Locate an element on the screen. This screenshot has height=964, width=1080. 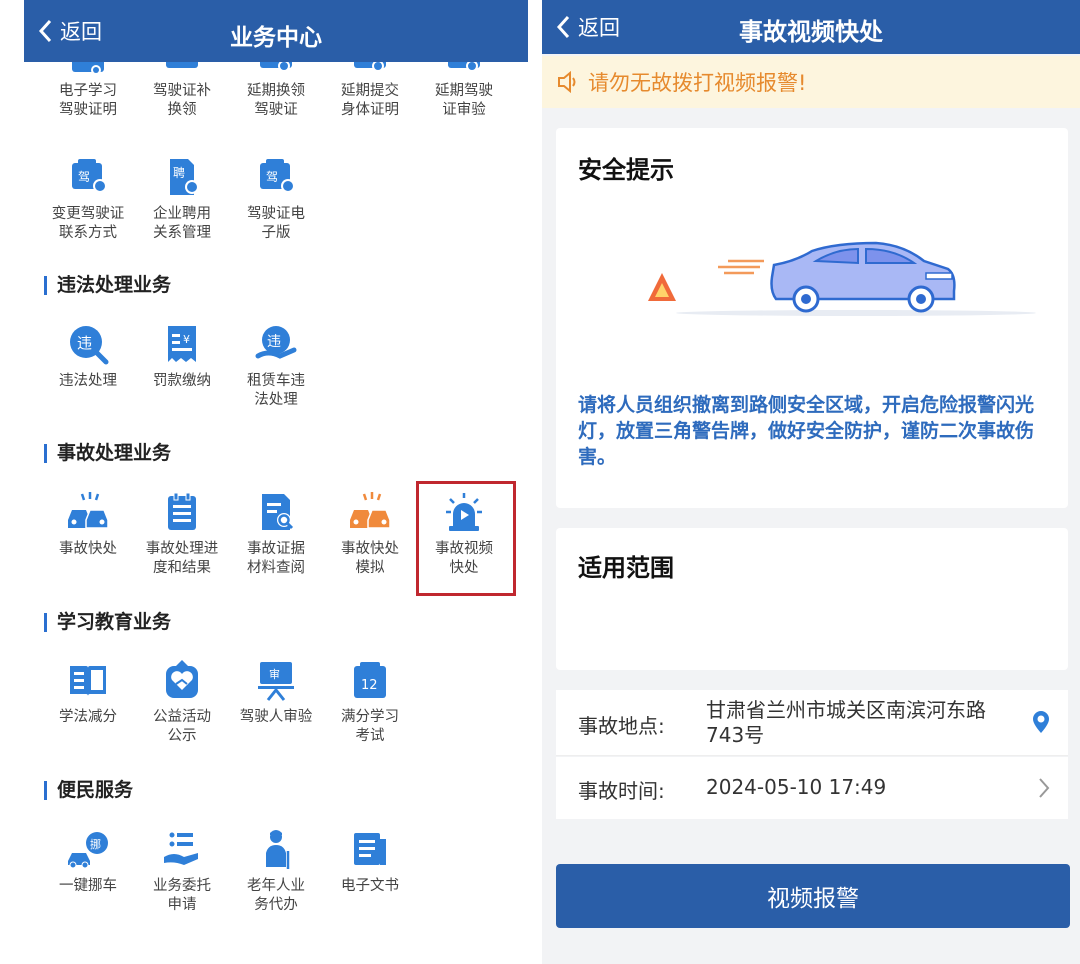
service-rental-violation: 违 租赁车违 法处理 is located at coordinates (276, 366).